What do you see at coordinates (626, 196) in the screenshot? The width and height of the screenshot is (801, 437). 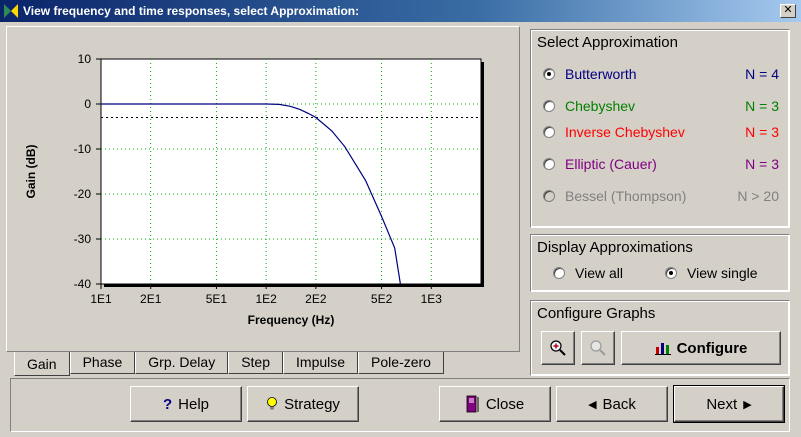 I see `approximation-label: Bessel (Thompson)` at bounding box center [626, 196].